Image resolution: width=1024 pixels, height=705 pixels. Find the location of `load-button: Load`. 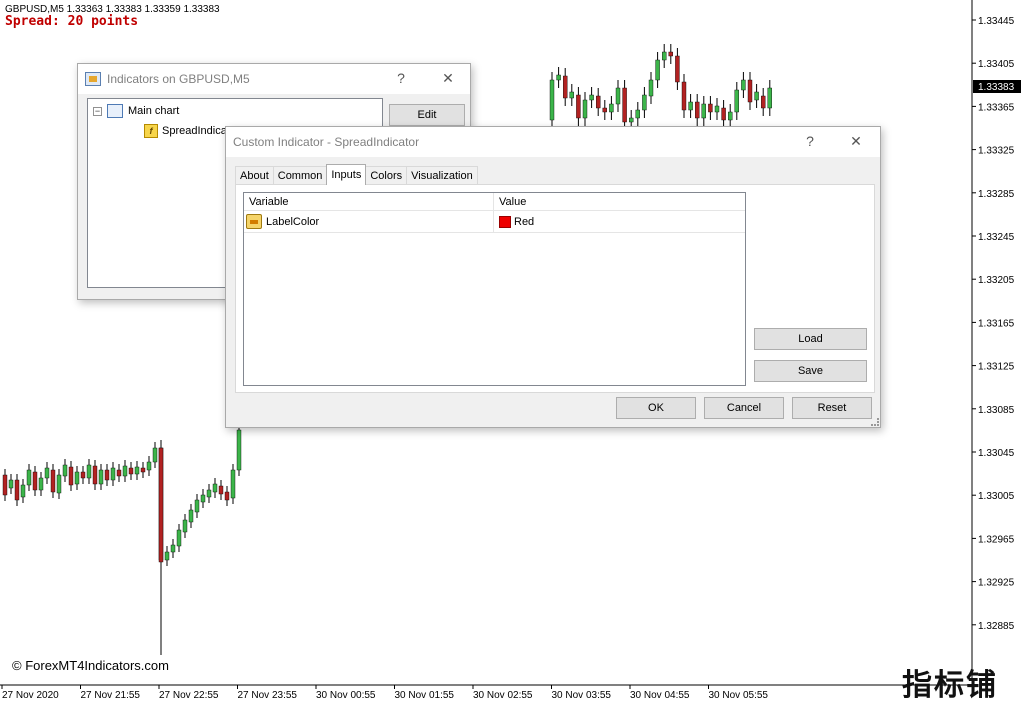

load-button: Load is located at coordinates (810, 339).